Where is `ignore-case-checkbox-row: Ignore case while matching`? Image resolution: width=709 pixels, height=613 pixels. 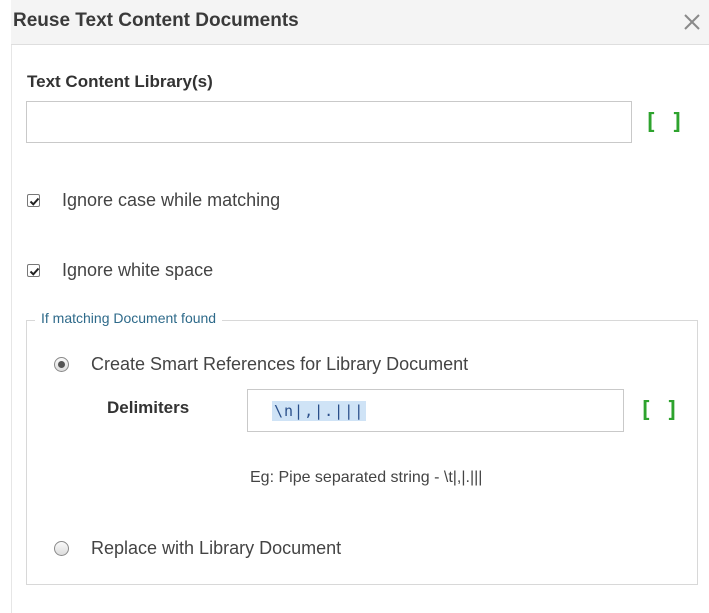
ignore-case-checkbox-row: Ignore case while matching is located at coordinates (153, 200).